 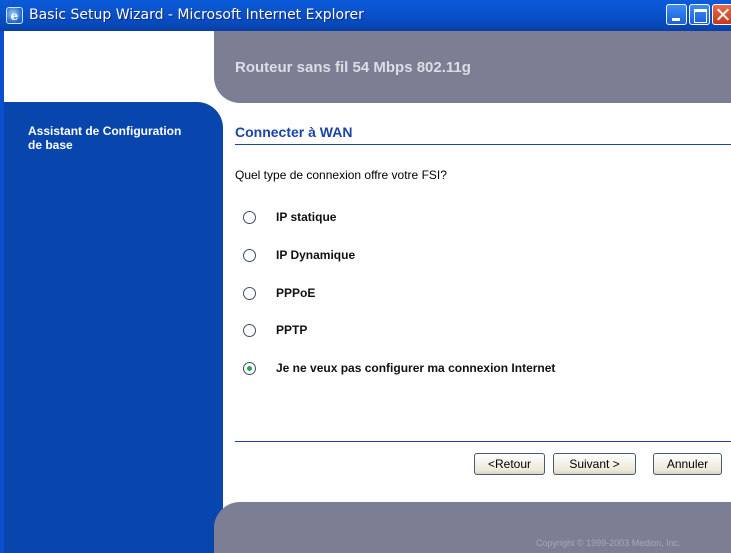 What do you see at coordinates (341, 175) in the screenshot?
I see `question-text: Quel type de connexion offre votre FSI?` at bounding box center [341, 175].